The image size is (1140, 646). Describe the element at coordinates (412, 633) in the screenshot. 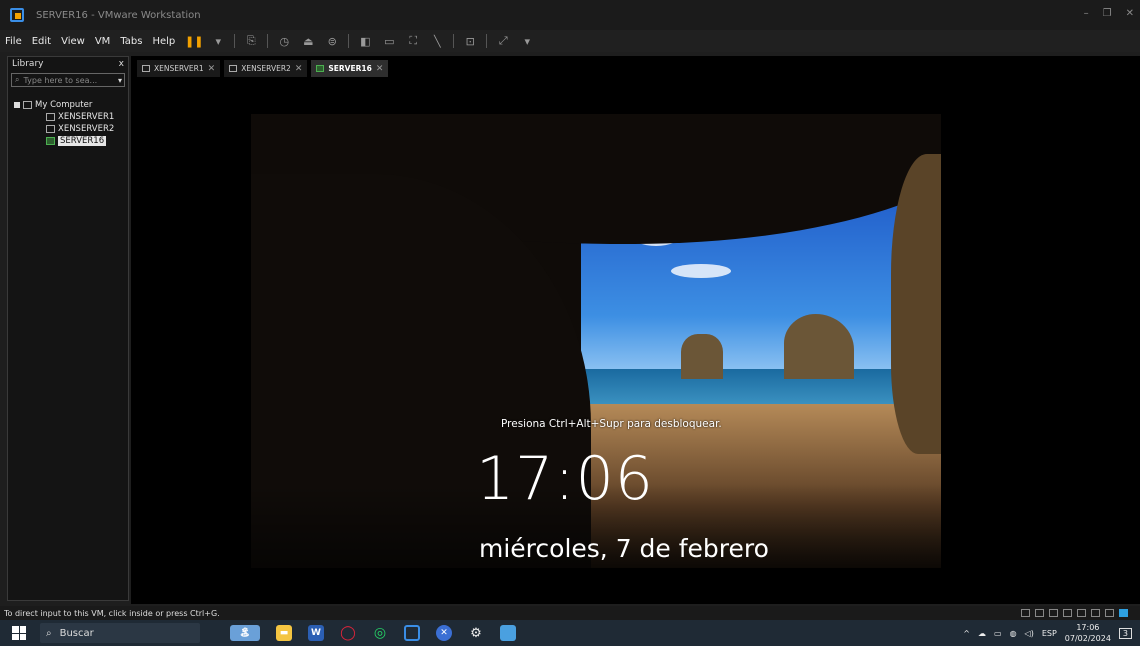

I see `vmware-taskbar-icon` at that location.